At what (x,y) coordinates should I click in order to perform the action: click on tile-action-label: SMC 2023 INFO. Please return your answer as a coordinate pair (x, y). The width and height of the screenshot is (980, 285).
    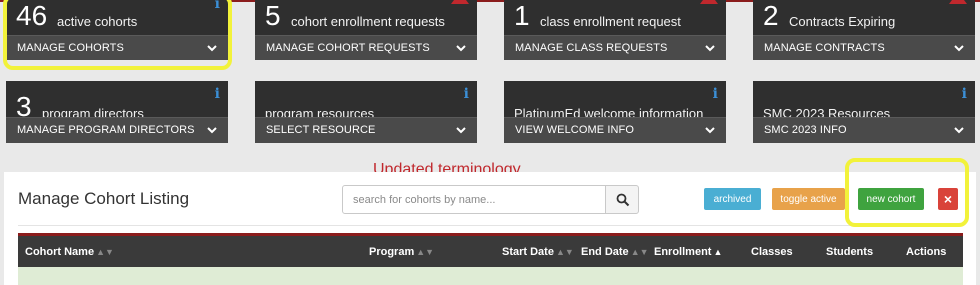
    Looking at the image, I should click on (805, 130).